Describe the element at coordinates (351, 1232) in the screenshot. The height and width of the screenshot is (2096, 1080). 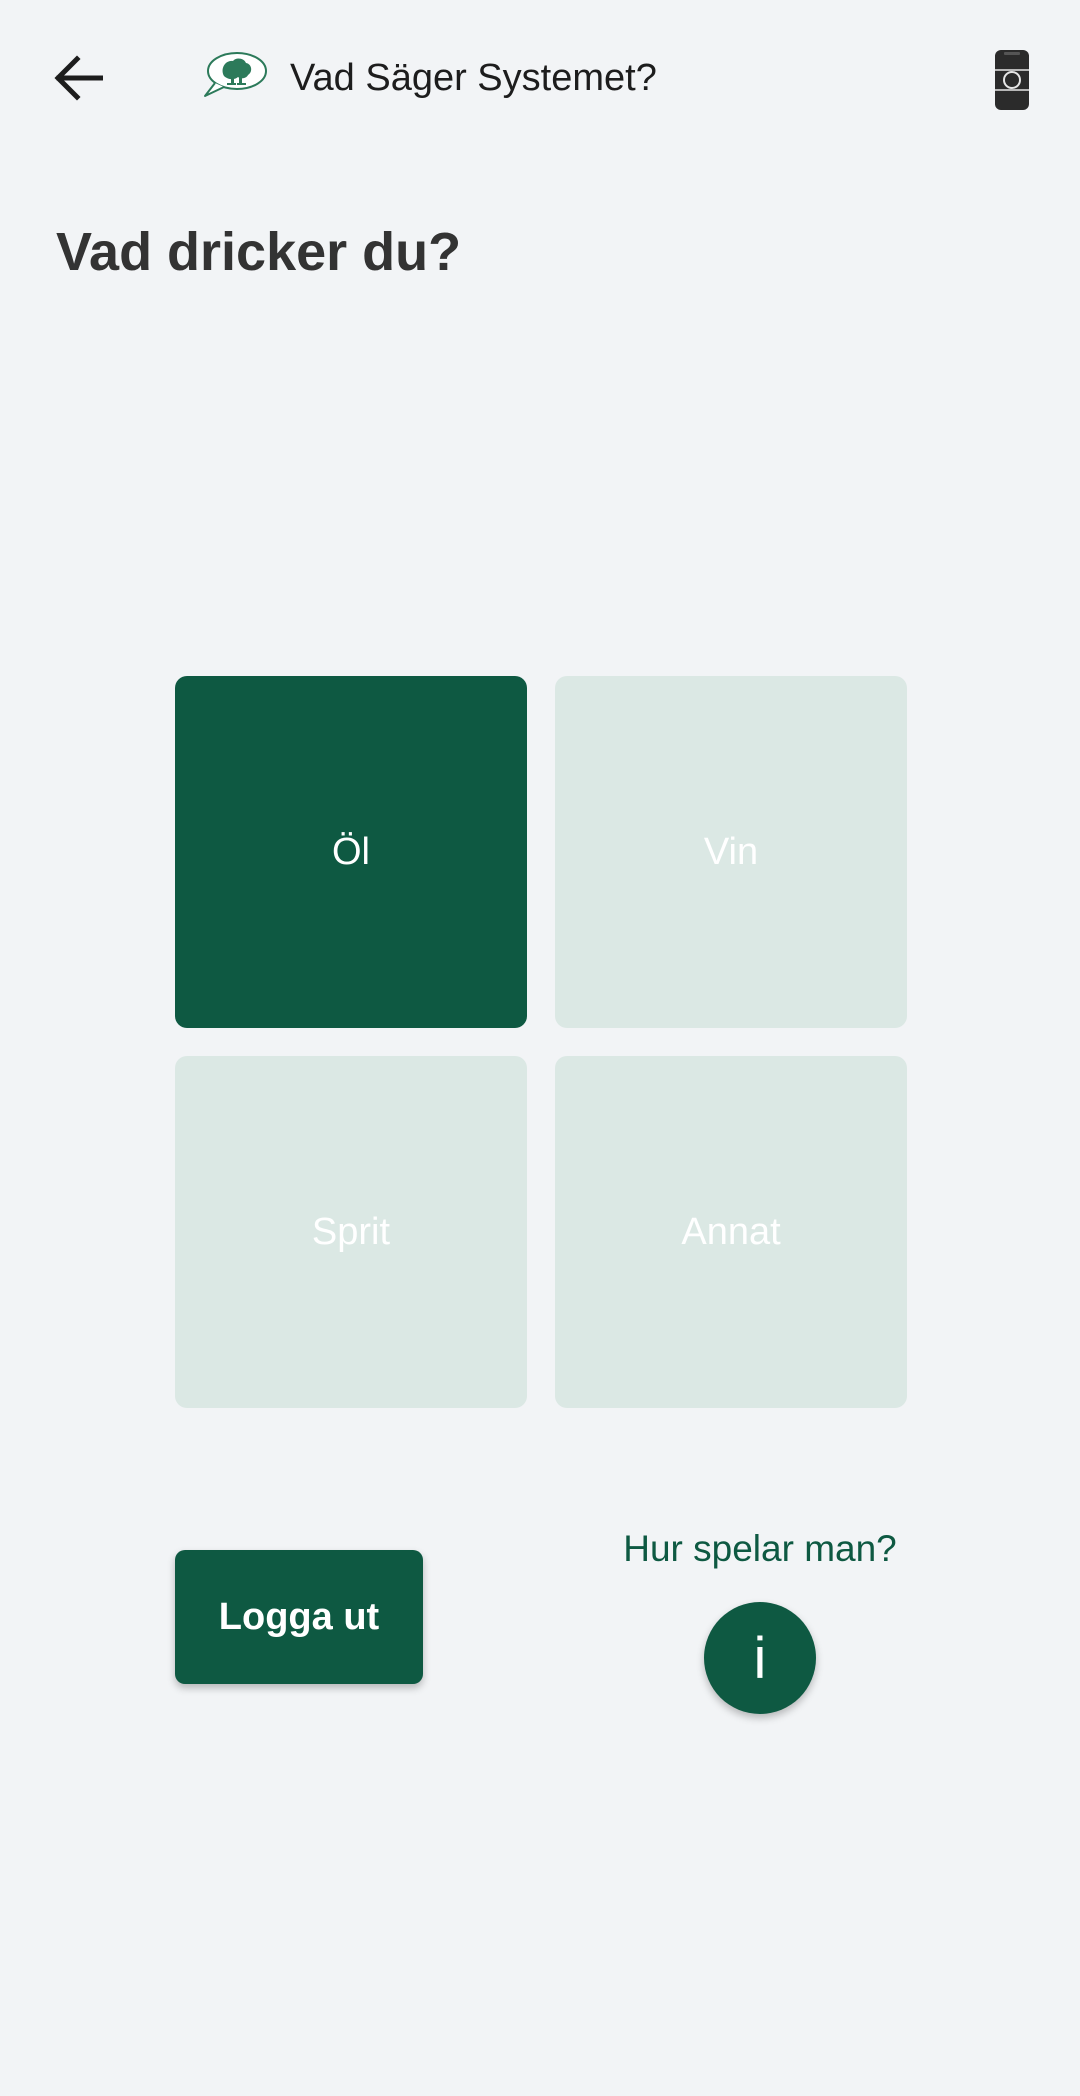
I see `category-tile-sprit: Sprit` at that location.